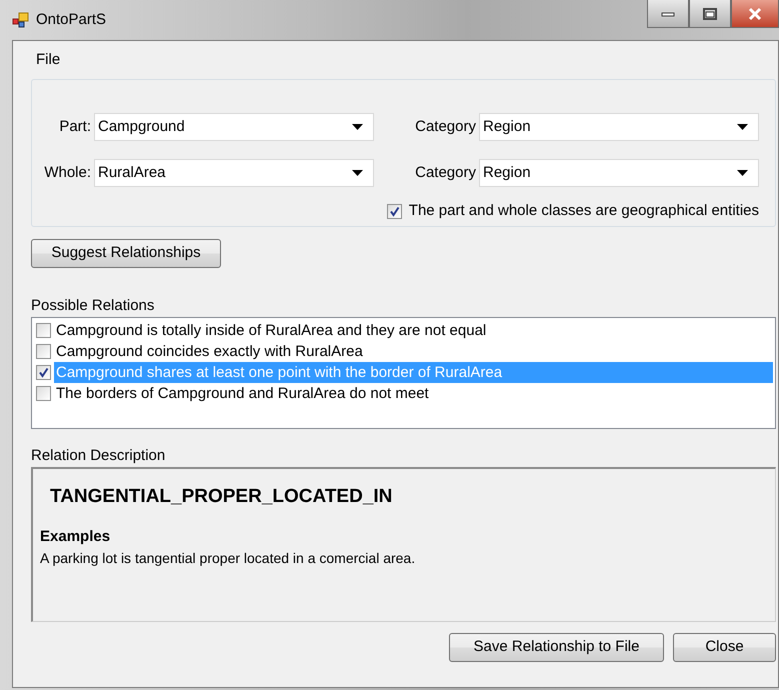  I want to click on minimize-button, so click(668, 14).